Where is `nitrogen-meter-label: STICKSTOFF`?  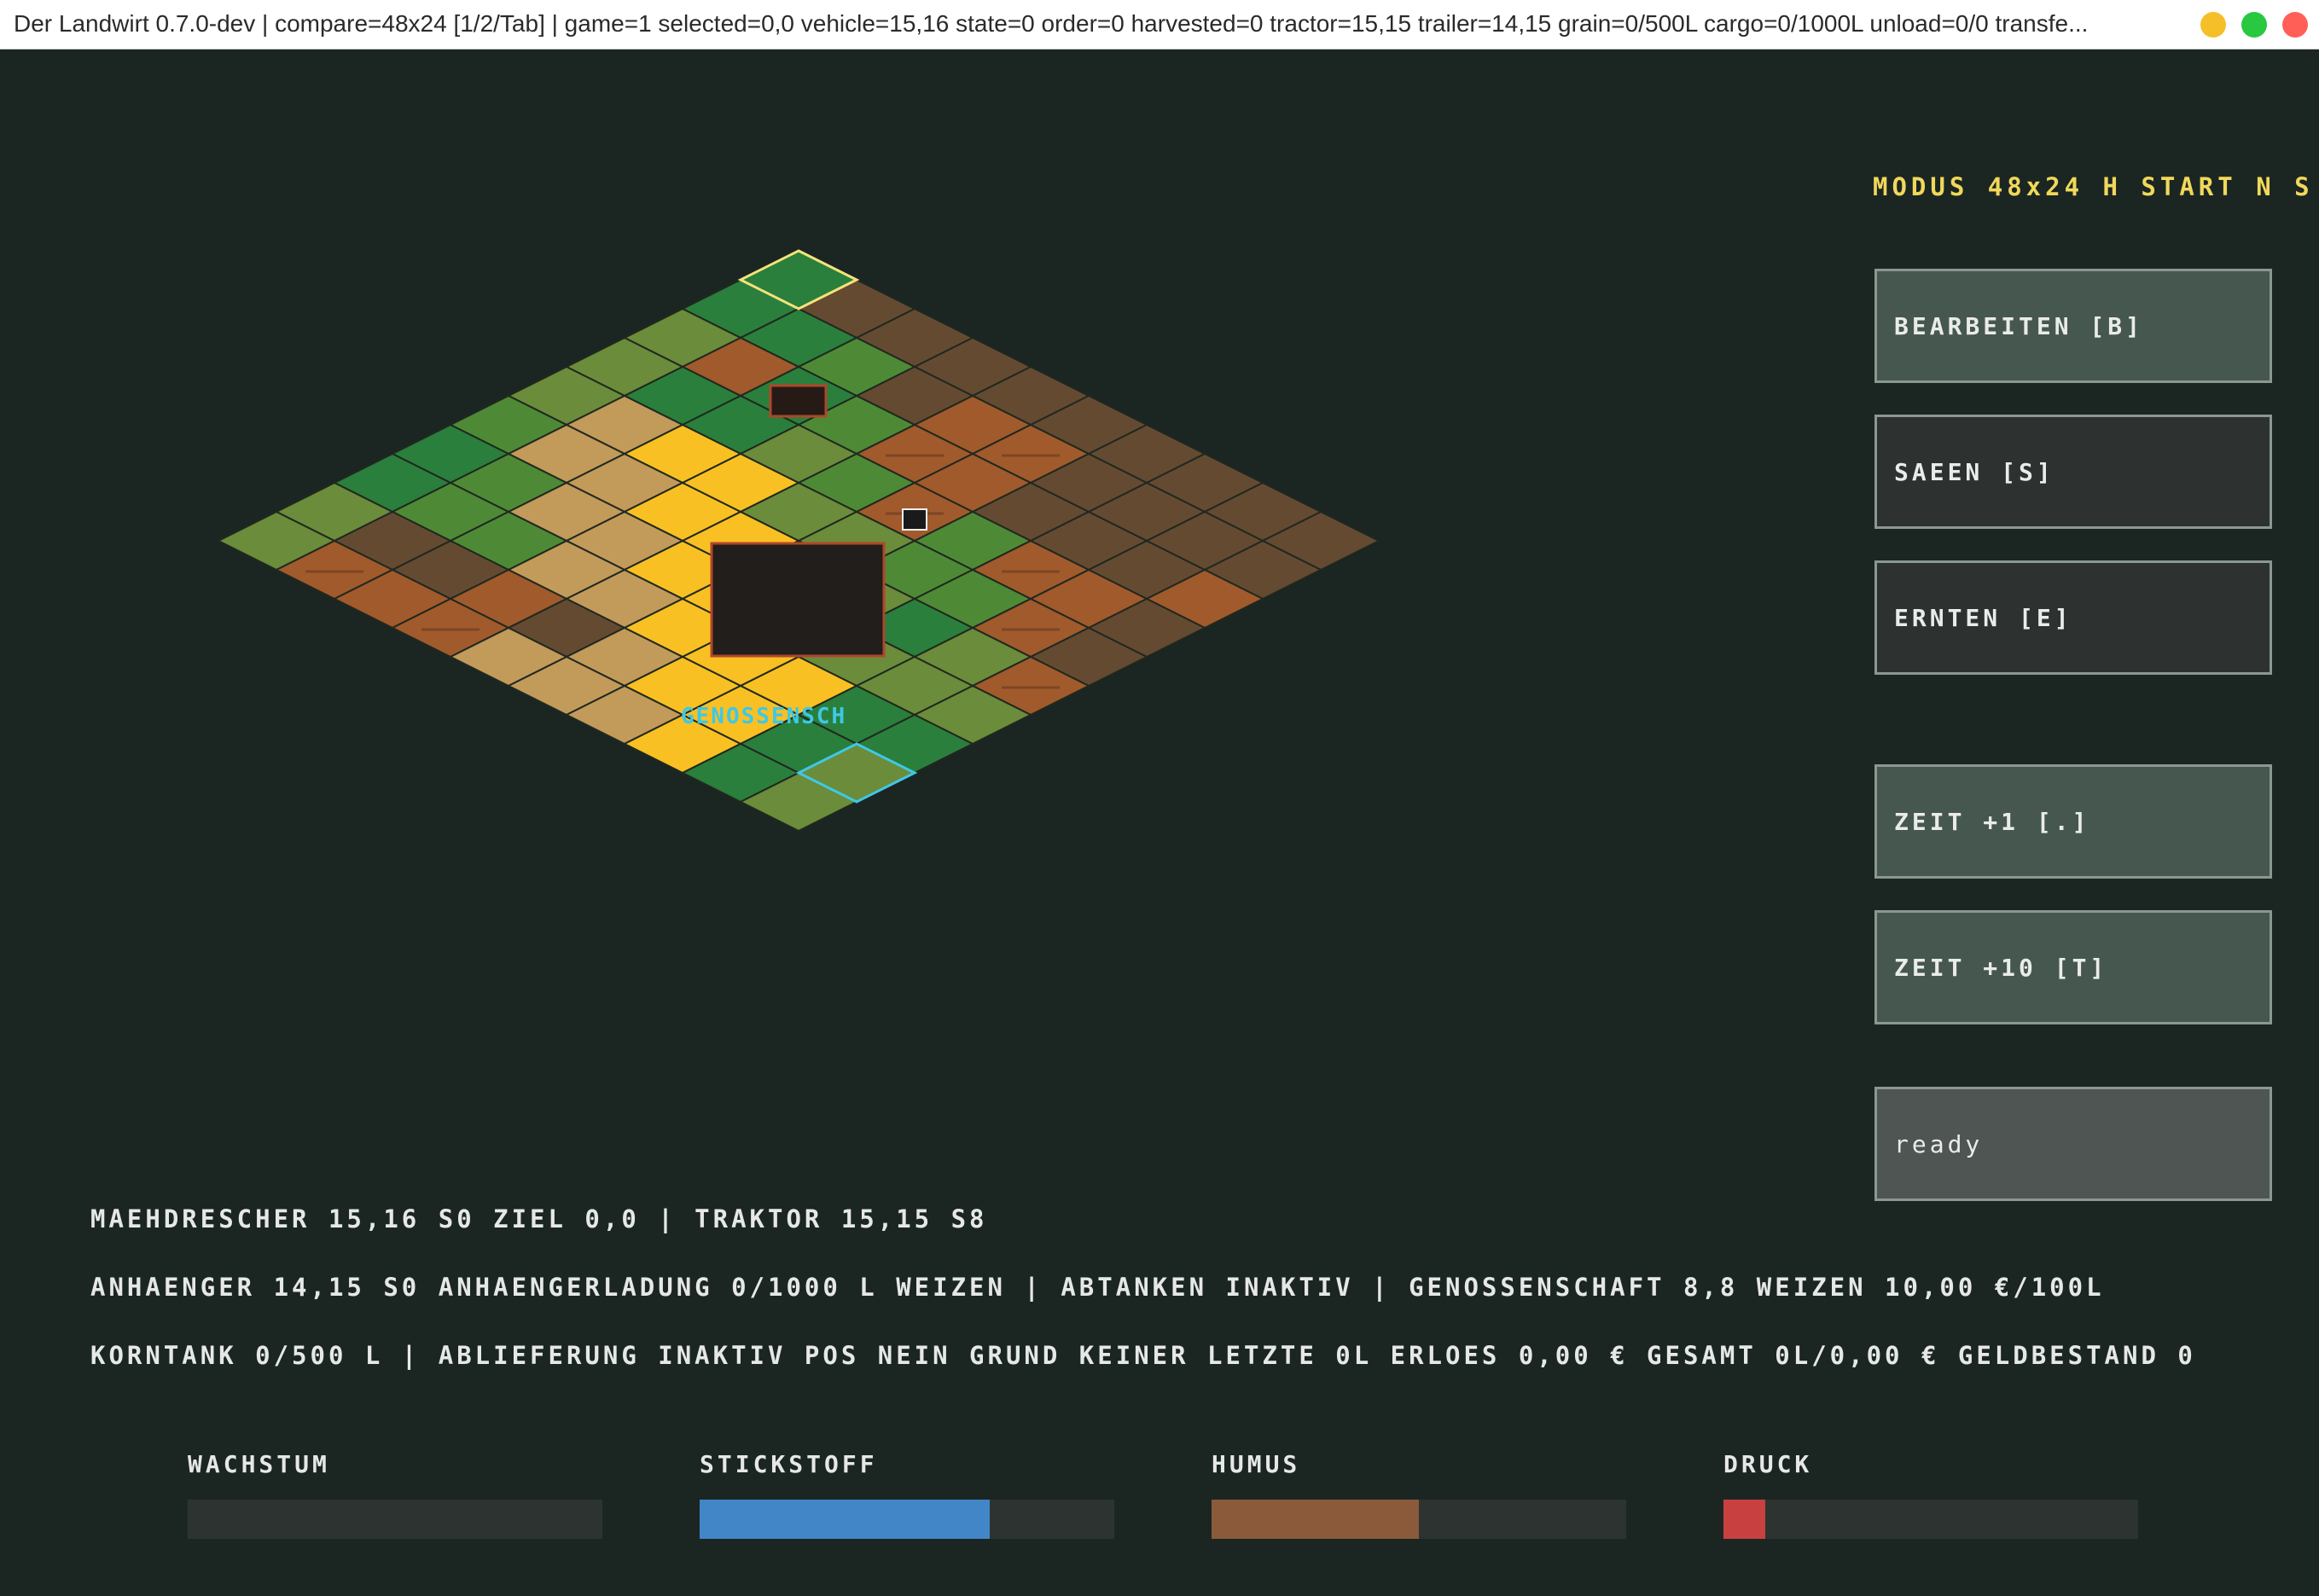 nitrogen-meter-label: STICKSTOFF is located at coordinates (789, 1464).